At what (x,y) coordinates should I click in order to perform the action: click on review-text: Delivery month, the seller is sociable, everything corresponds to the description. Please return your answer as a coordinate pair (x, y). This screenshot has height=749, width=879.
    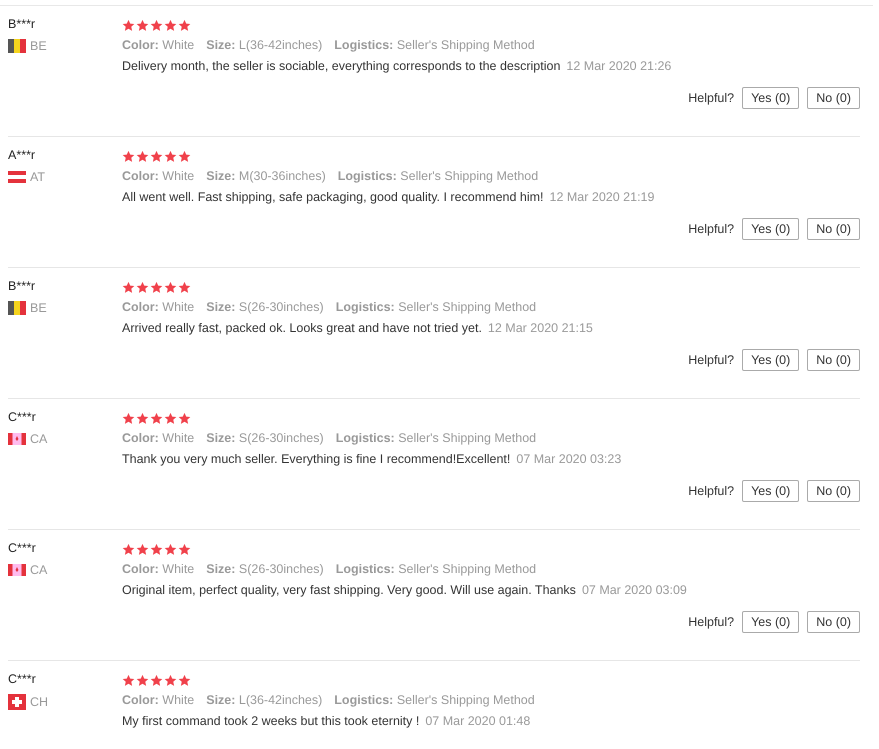
    Looking at the image, I should click on (341, 66).